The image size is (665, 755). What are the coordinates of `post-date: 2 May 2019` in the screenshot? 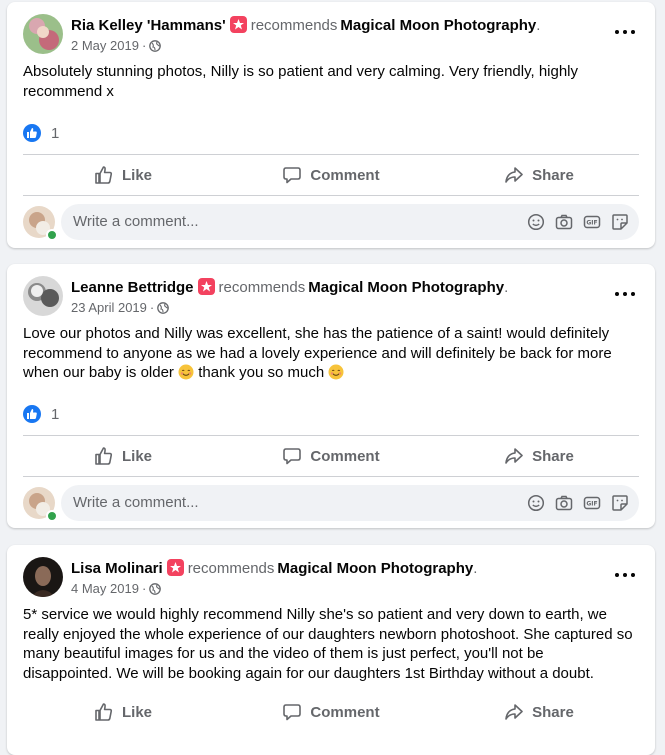 It's located at (105, 45).